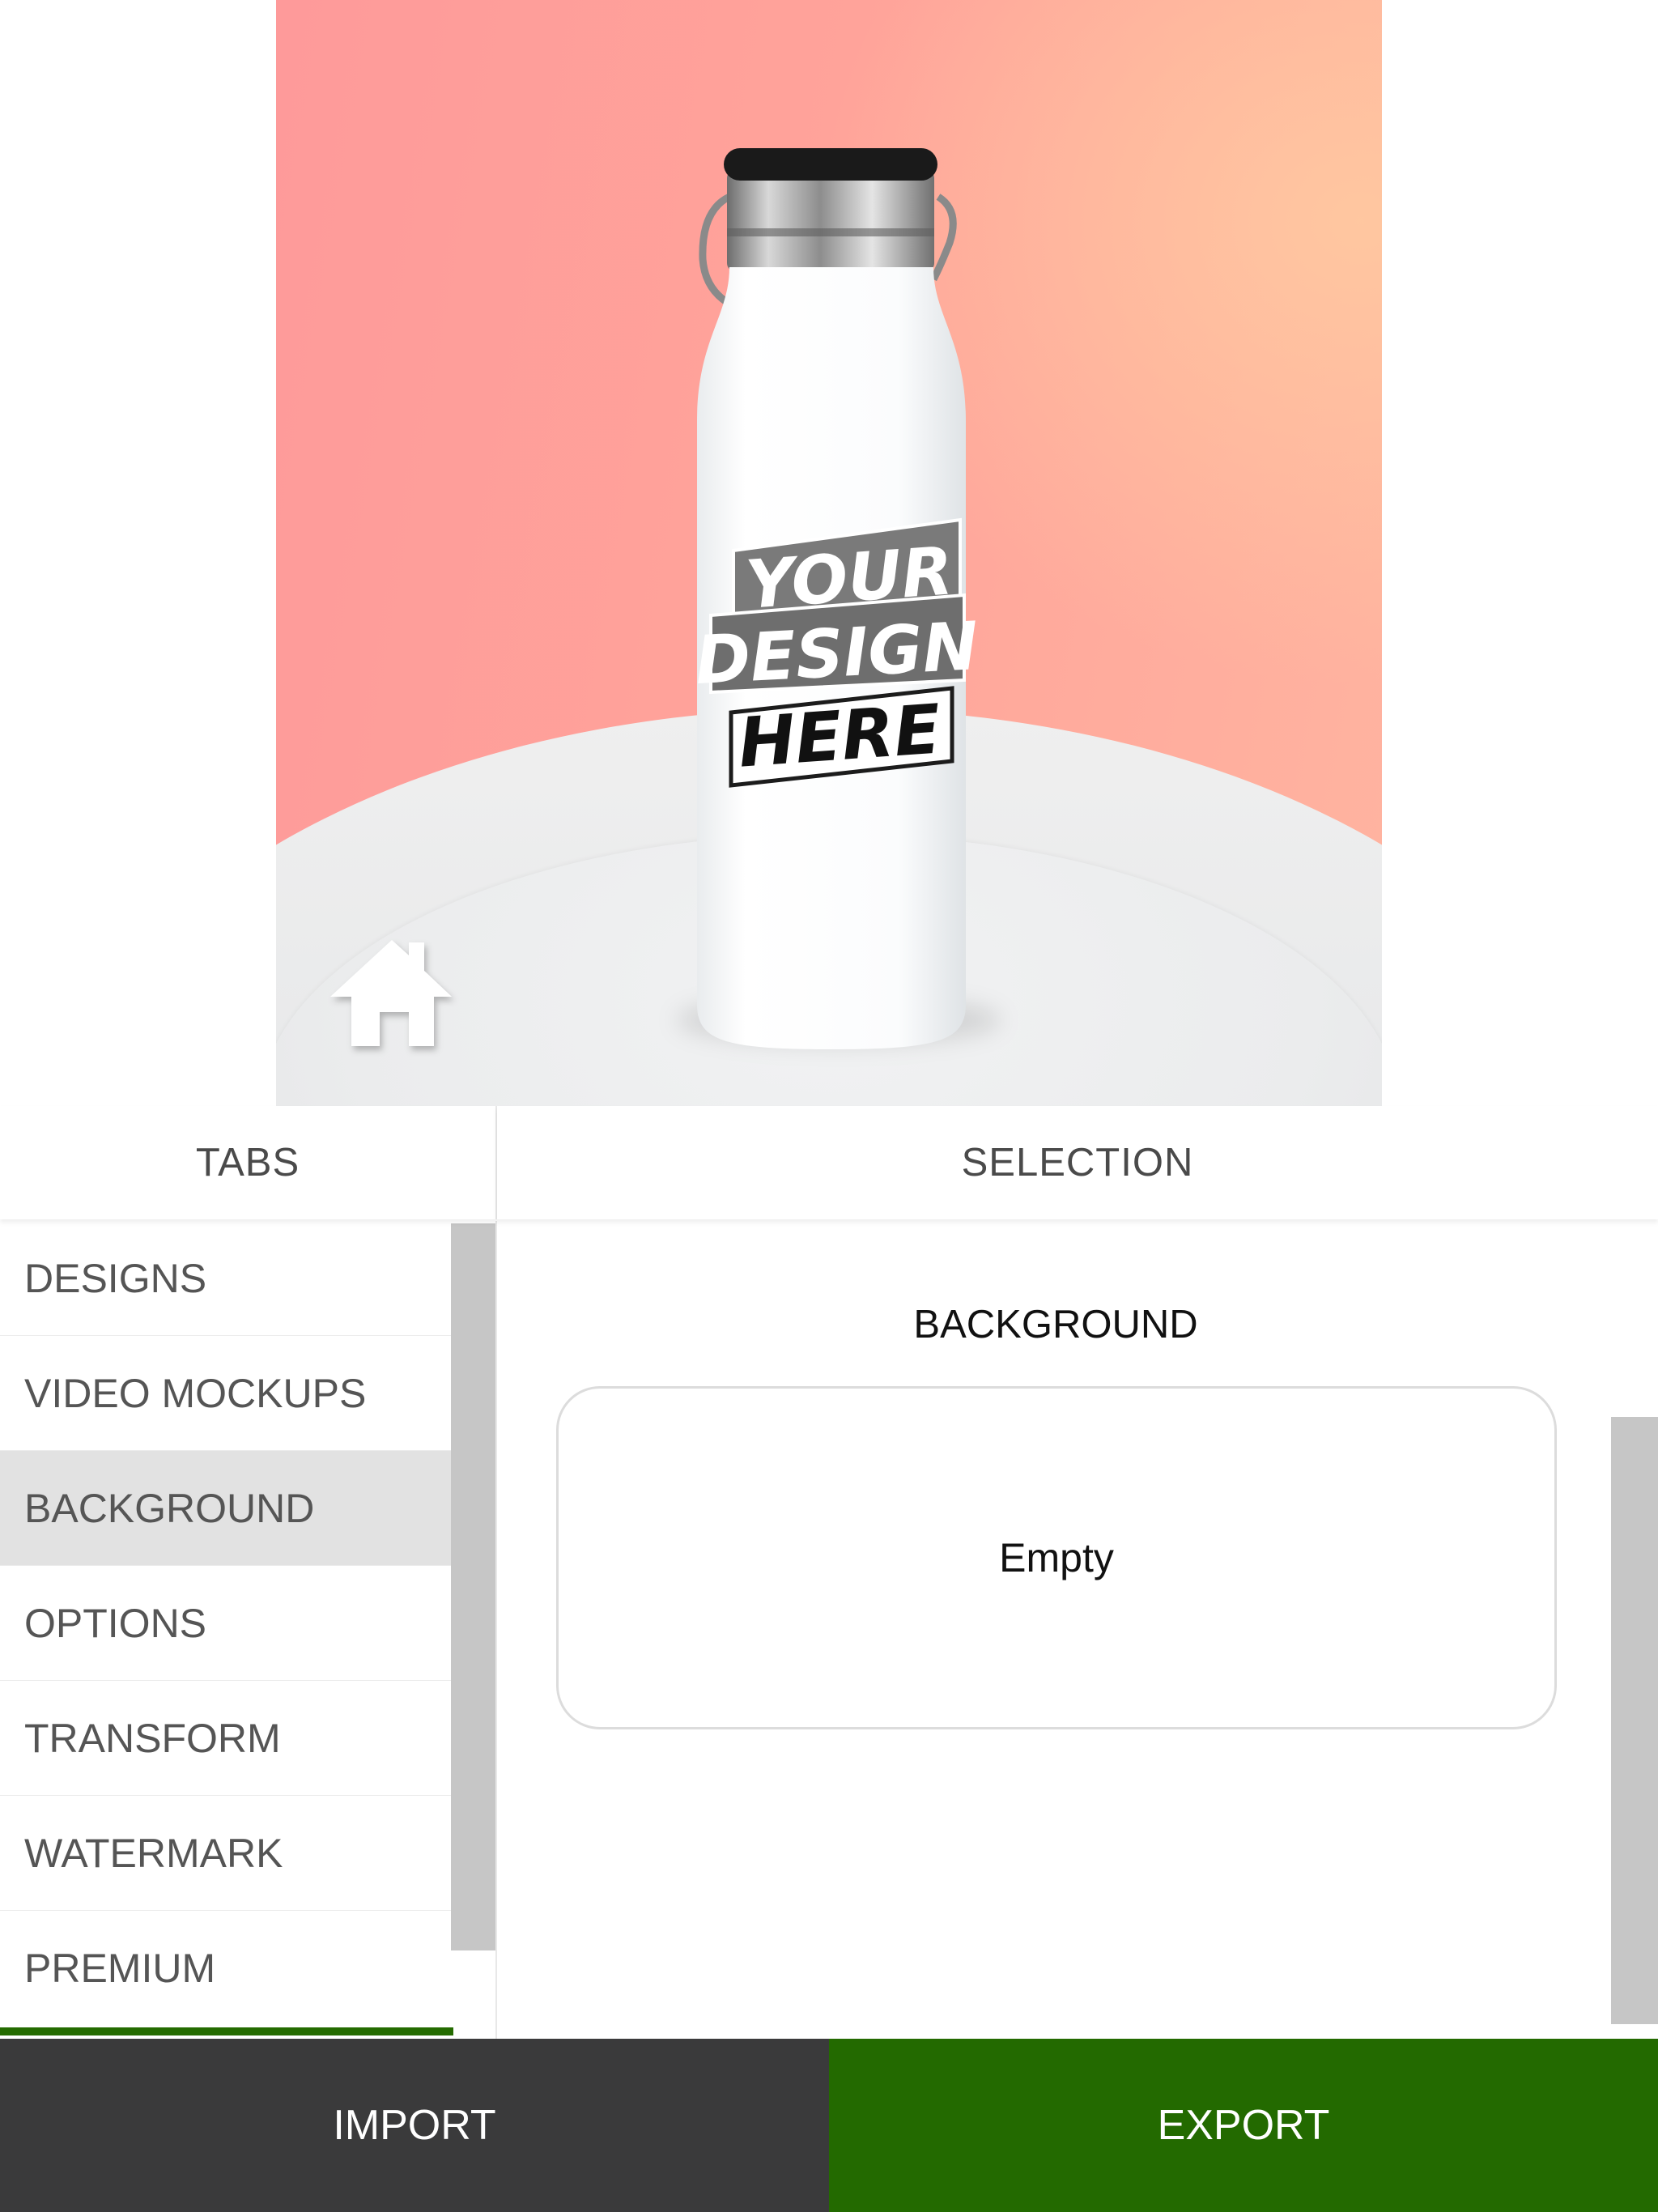 This screenshot has height=2212, width=1658. I want to click on background-slot-label: Empty, so click(1056, 1557).